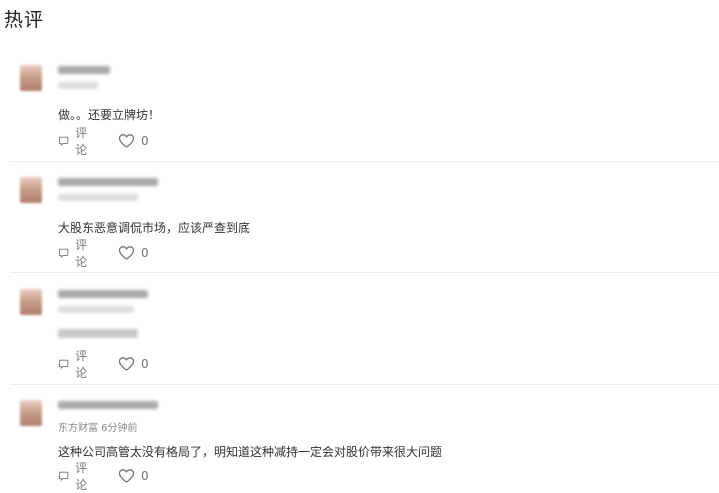  I want to click on comment-text: 大股东恶意调侃市场，应该严查到底, so click(154, 228).